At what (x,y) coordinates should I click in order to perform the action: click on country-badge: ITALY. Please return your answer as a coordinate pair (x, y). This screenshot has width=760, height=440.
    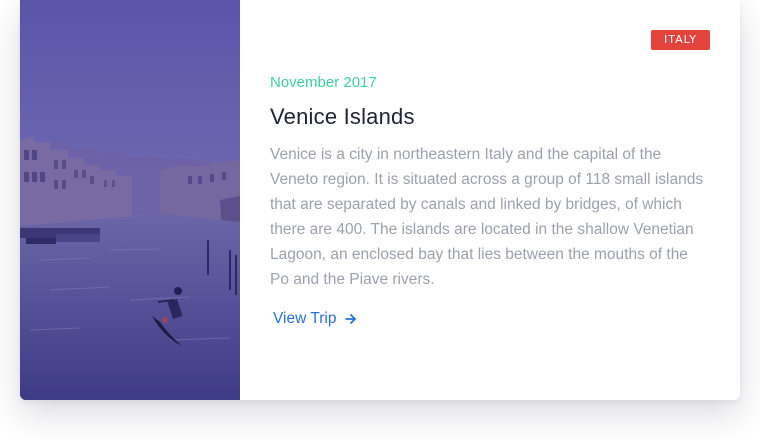
    Looking at the image, I should click on (680, 40).